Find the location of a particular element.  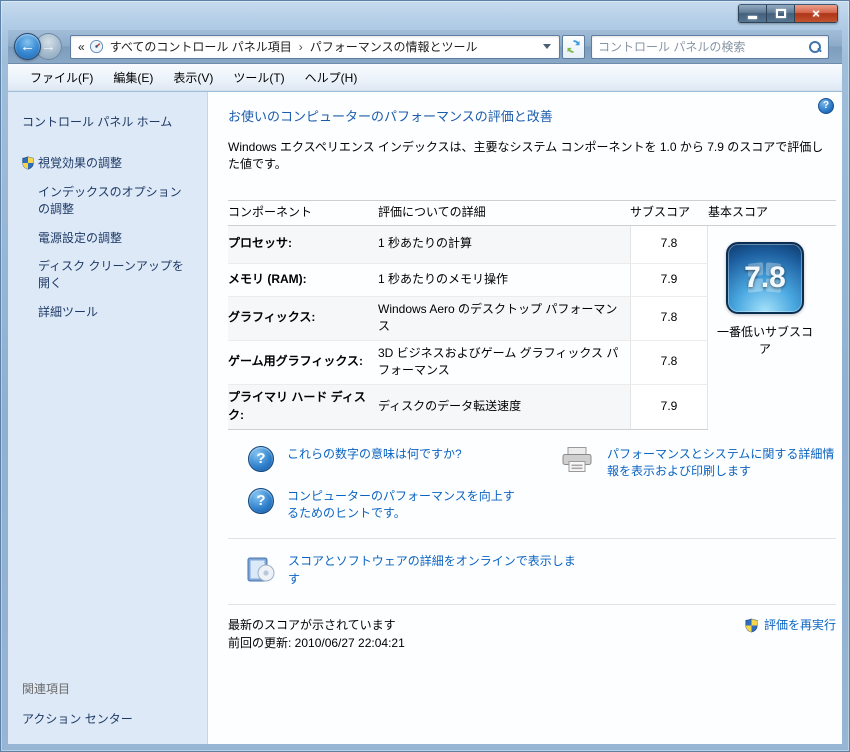

component-detail: Windows Aero のデスクトップ パフォーマンス is located at coordinates (498, 317).